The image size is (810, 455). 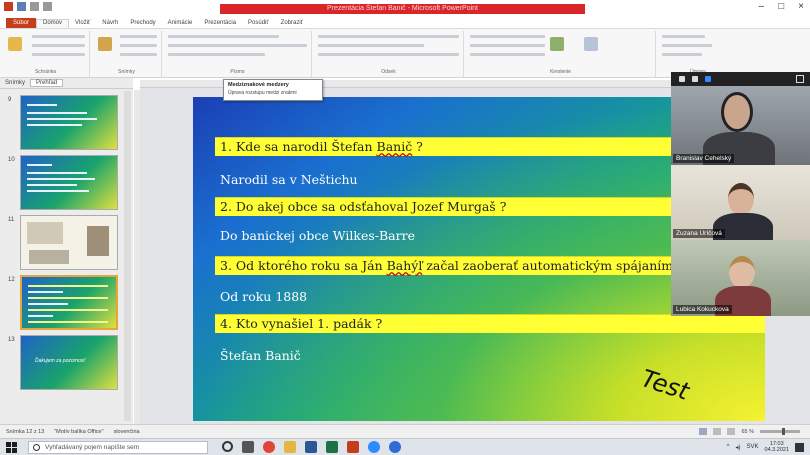 What do you see at coordinates (777, 447) in the screenshot?
I see `taskbar-clock: 17:03 04.3.2021` at bounding box center [777, 447].